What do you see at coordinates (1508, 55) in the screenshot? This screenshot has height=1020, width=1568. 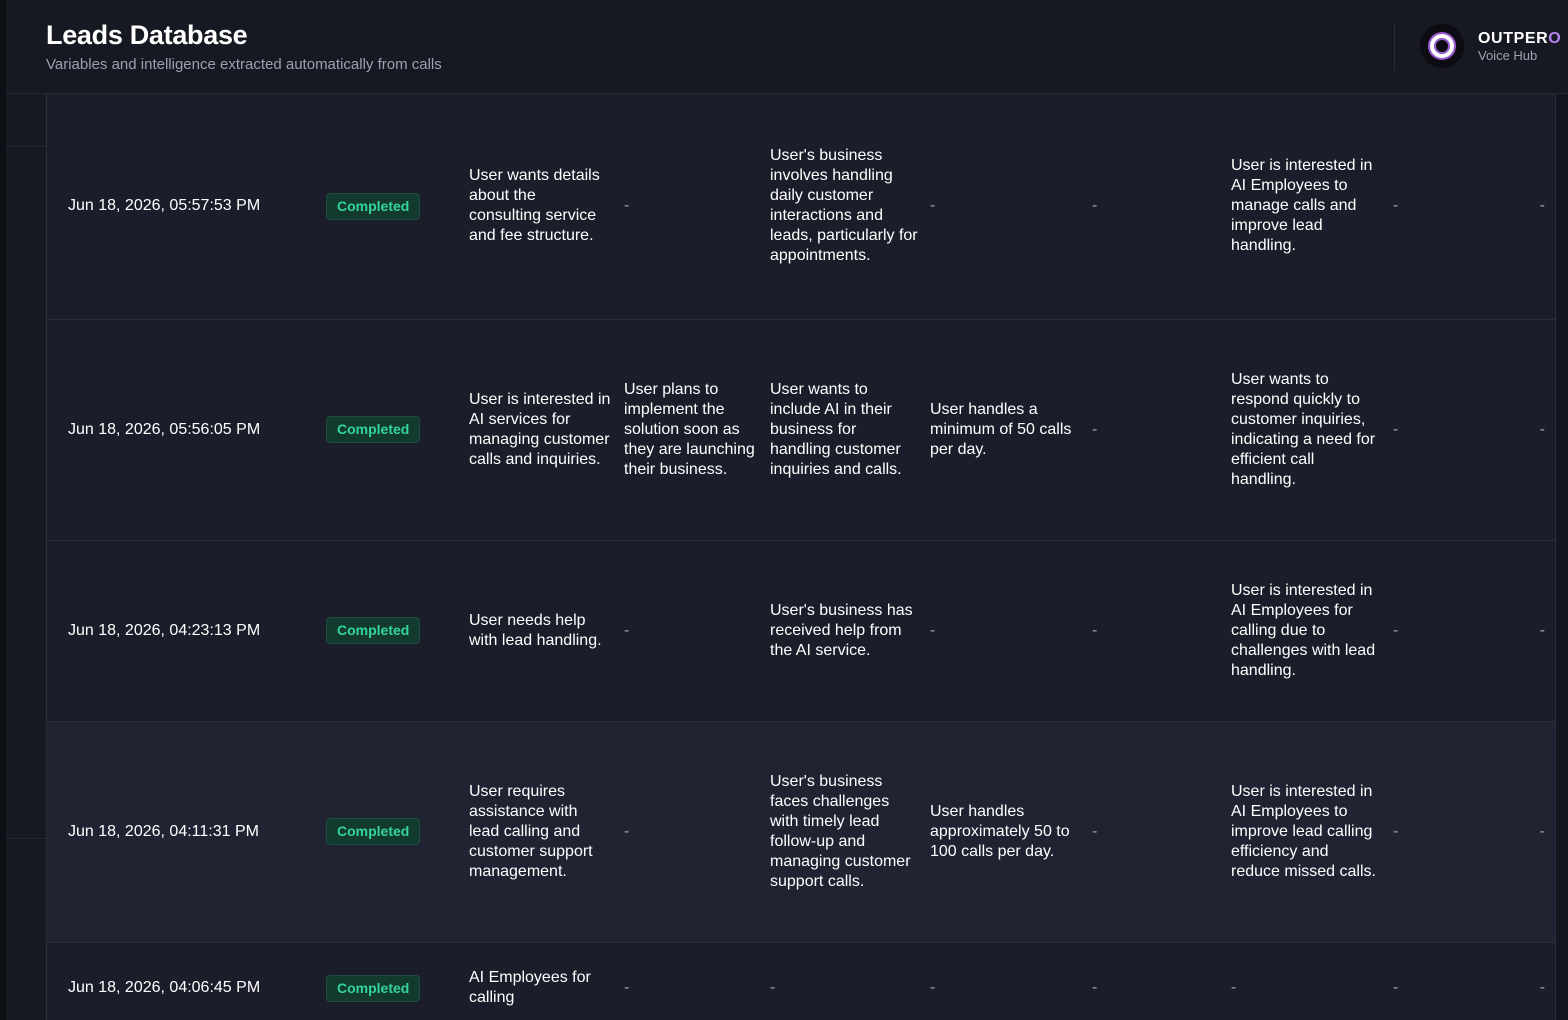 I see `brand-subtitle: Voice Hub` at bounding box center [1508, 55].